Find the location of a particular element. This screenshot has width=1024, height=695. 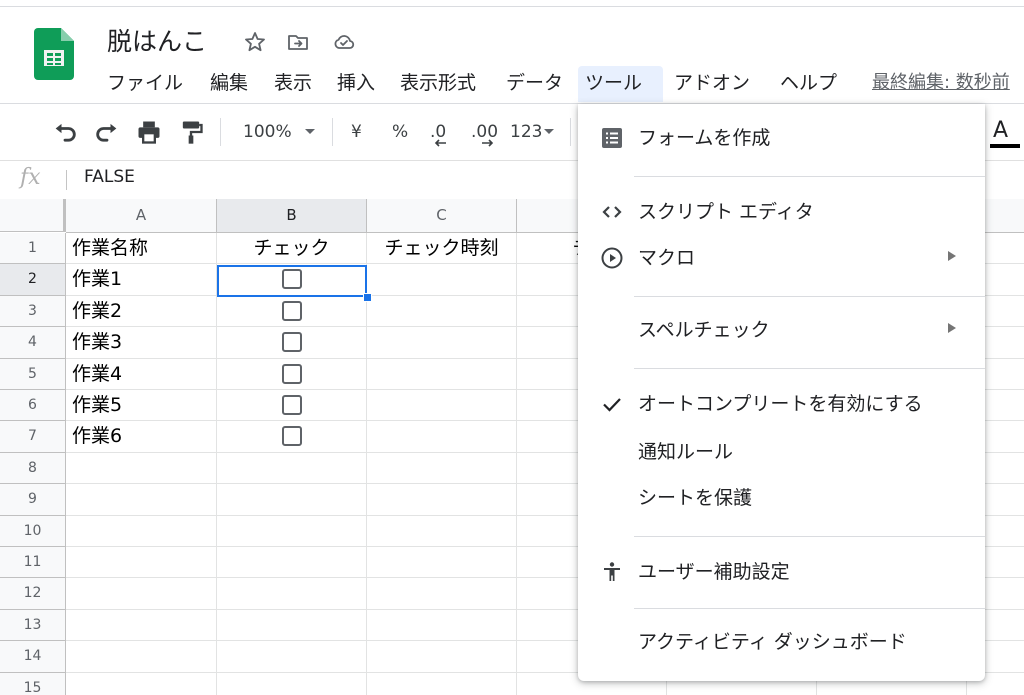

cell-b15 is located at coordinates (292, 683).